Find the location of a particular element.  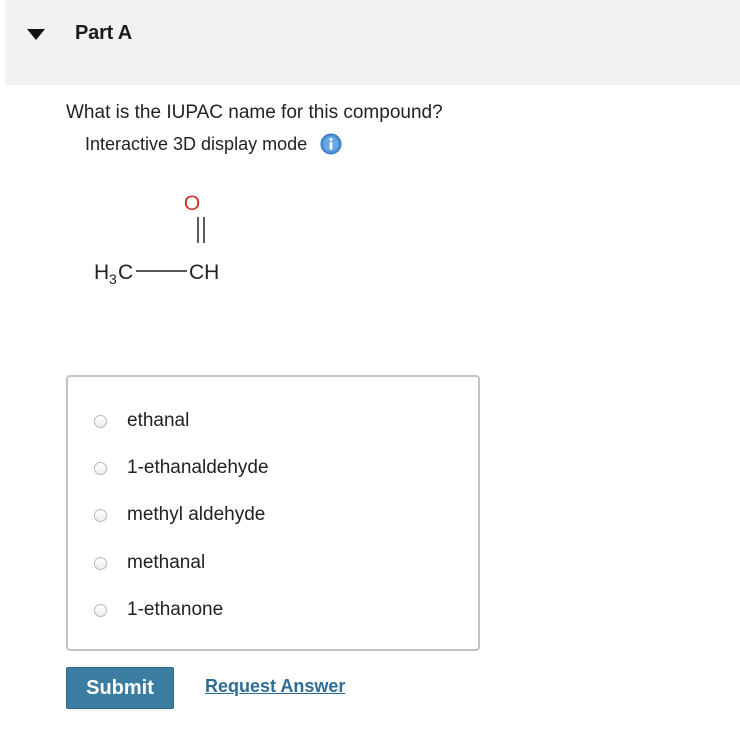

option-label: methanal is located at coordinates (166, 562).